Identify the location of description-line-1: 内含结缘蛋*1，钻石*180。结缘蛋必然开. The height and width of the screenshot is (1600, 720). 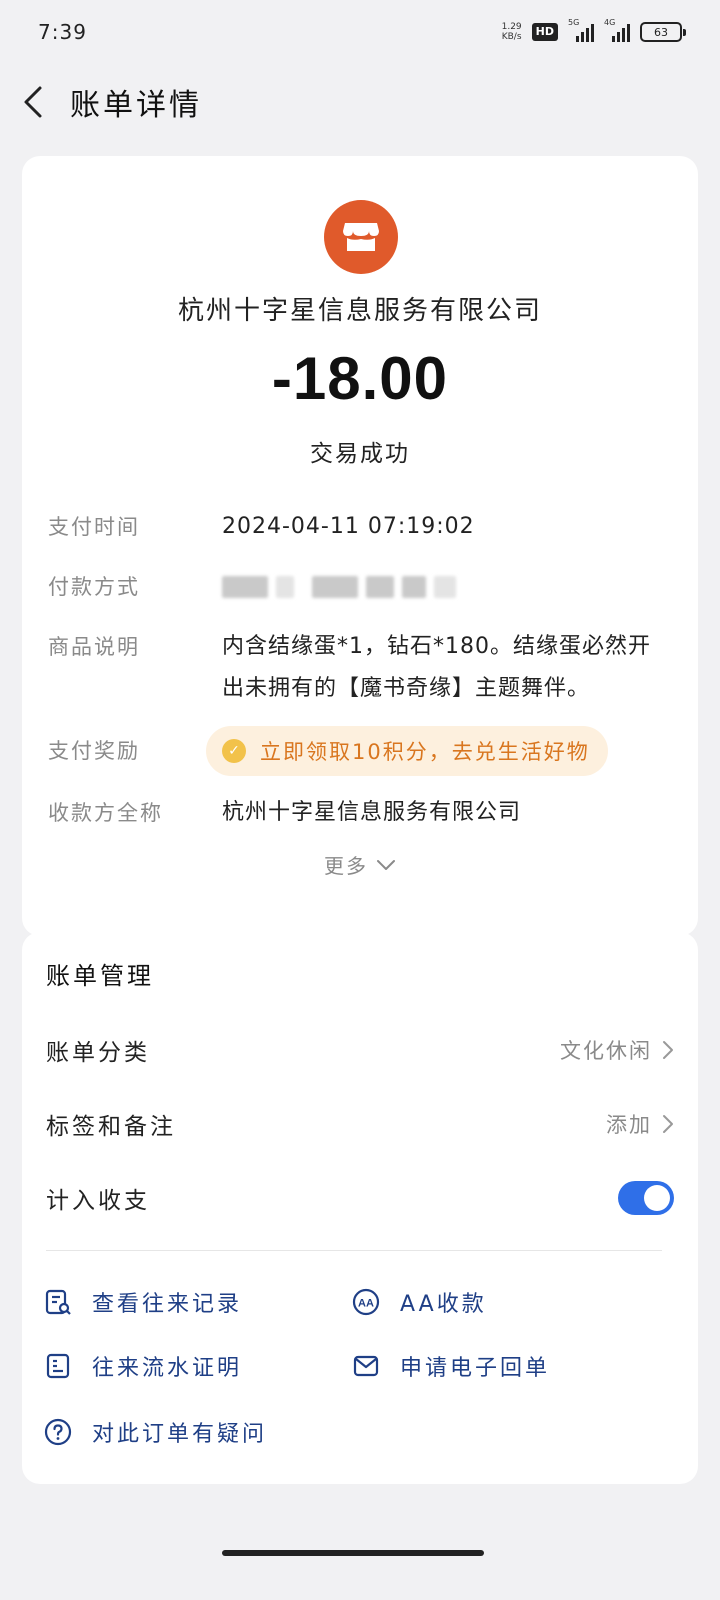
(436, 646).